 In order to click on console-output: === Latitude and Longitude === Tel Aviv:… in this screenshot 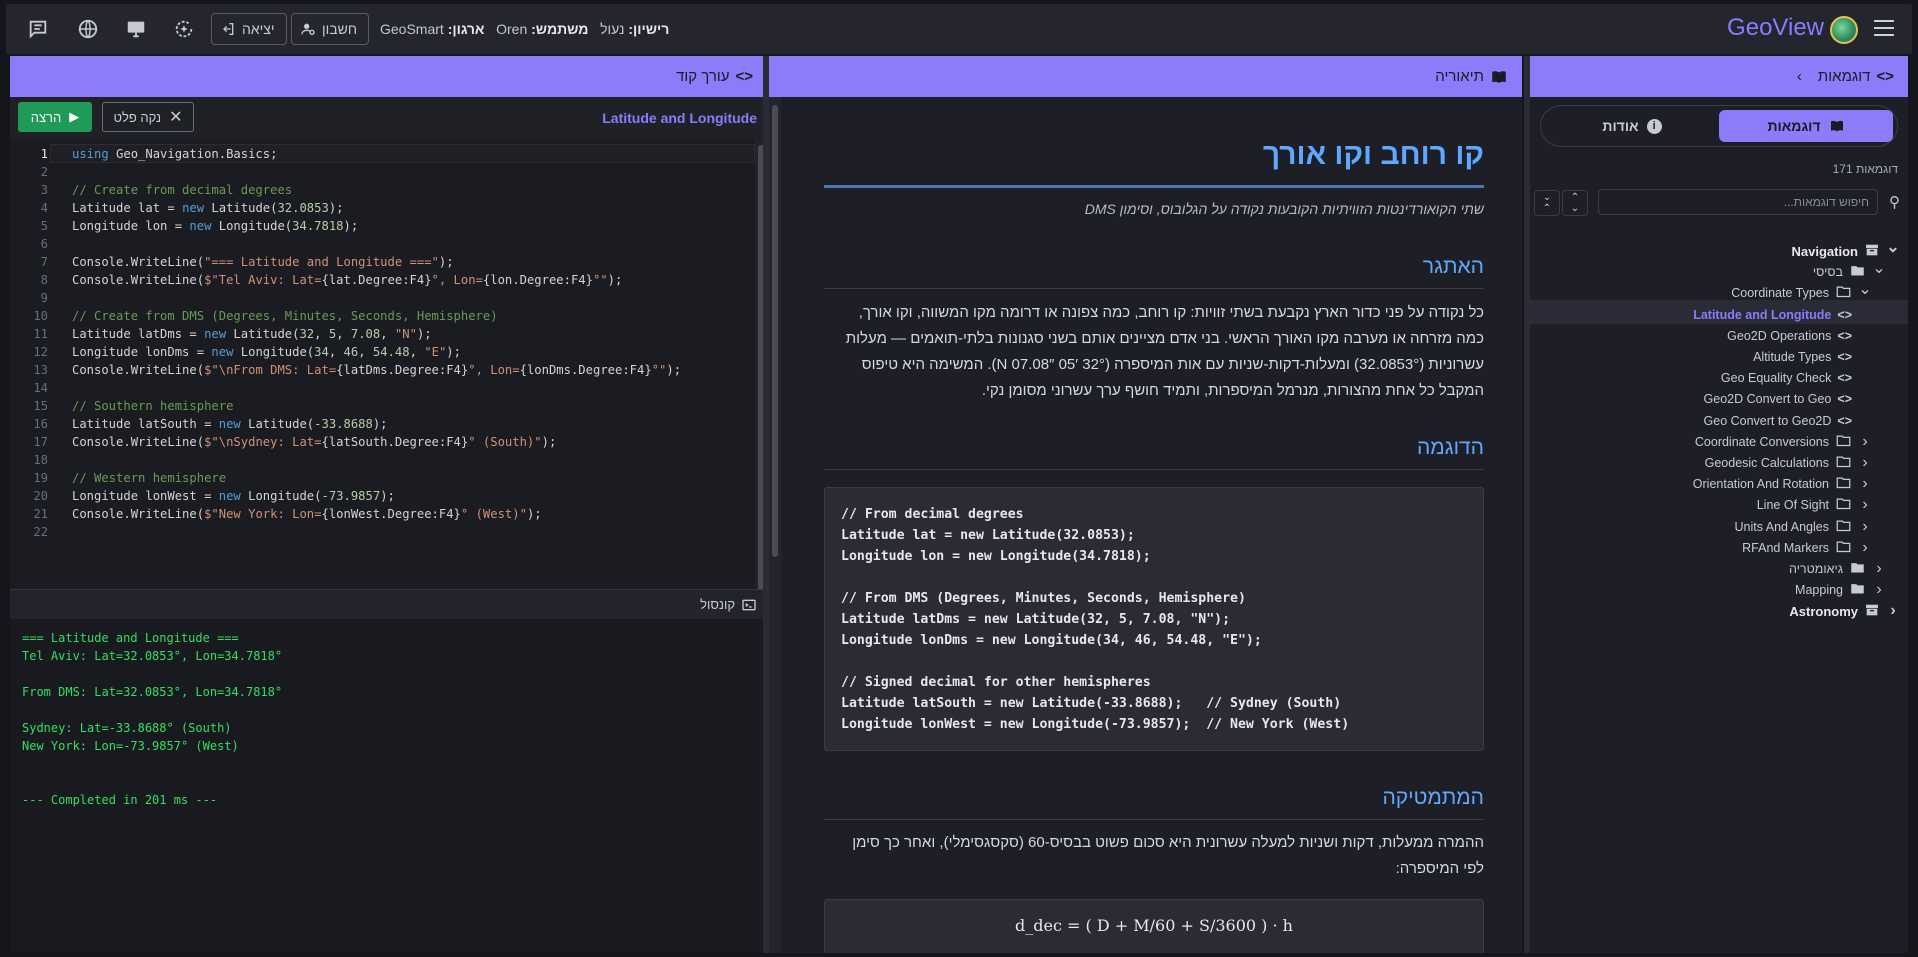, I will do `click(388, 786)`.